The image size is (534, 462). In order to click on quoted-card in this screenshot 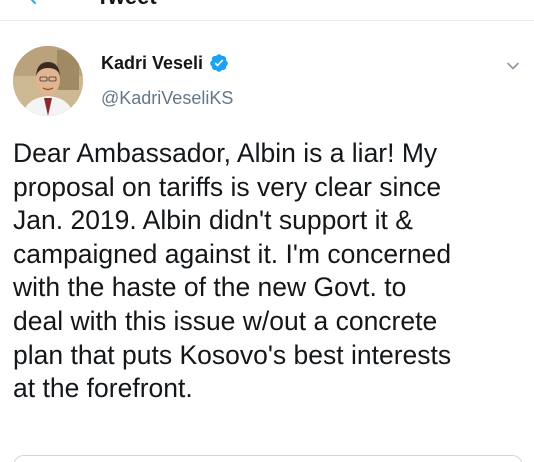, I will do `click(268, 458)`.